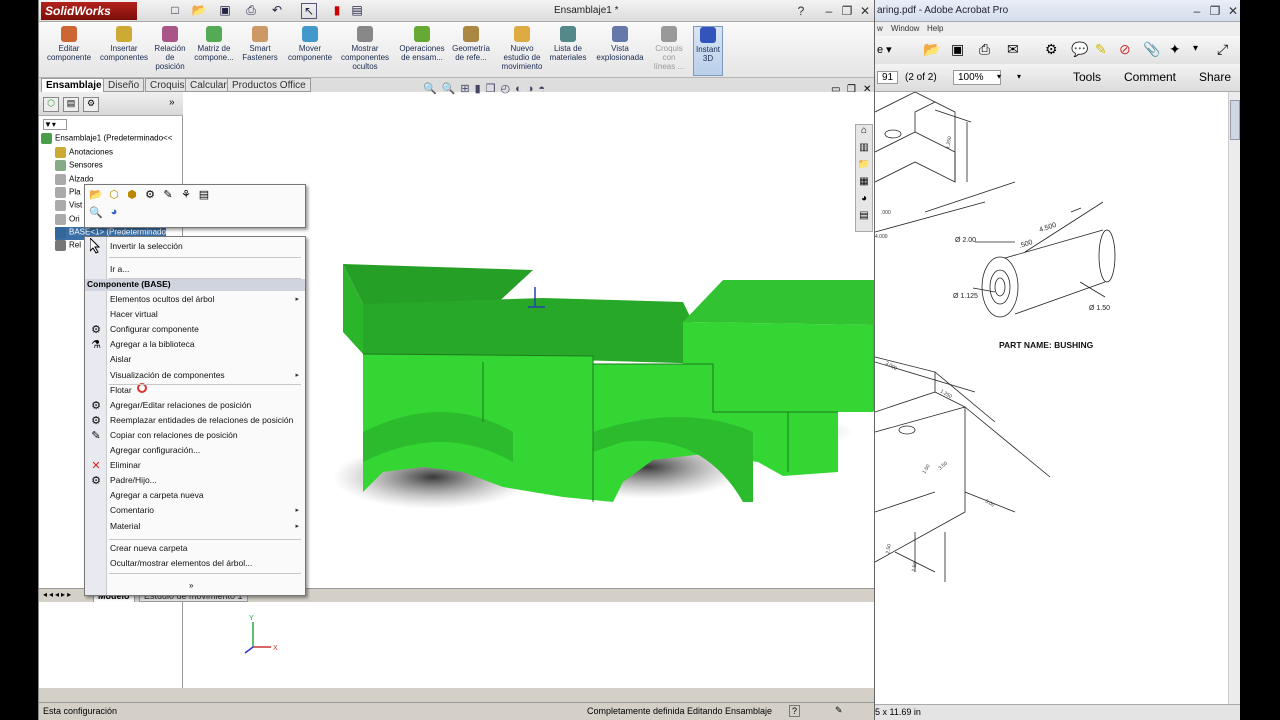 This screenshot has width=1280, height=720. What do you see at coordinates (1175, 49) in the screenshot?
I see `stamp-icon: ✦` at bounding box center [1175, 49].